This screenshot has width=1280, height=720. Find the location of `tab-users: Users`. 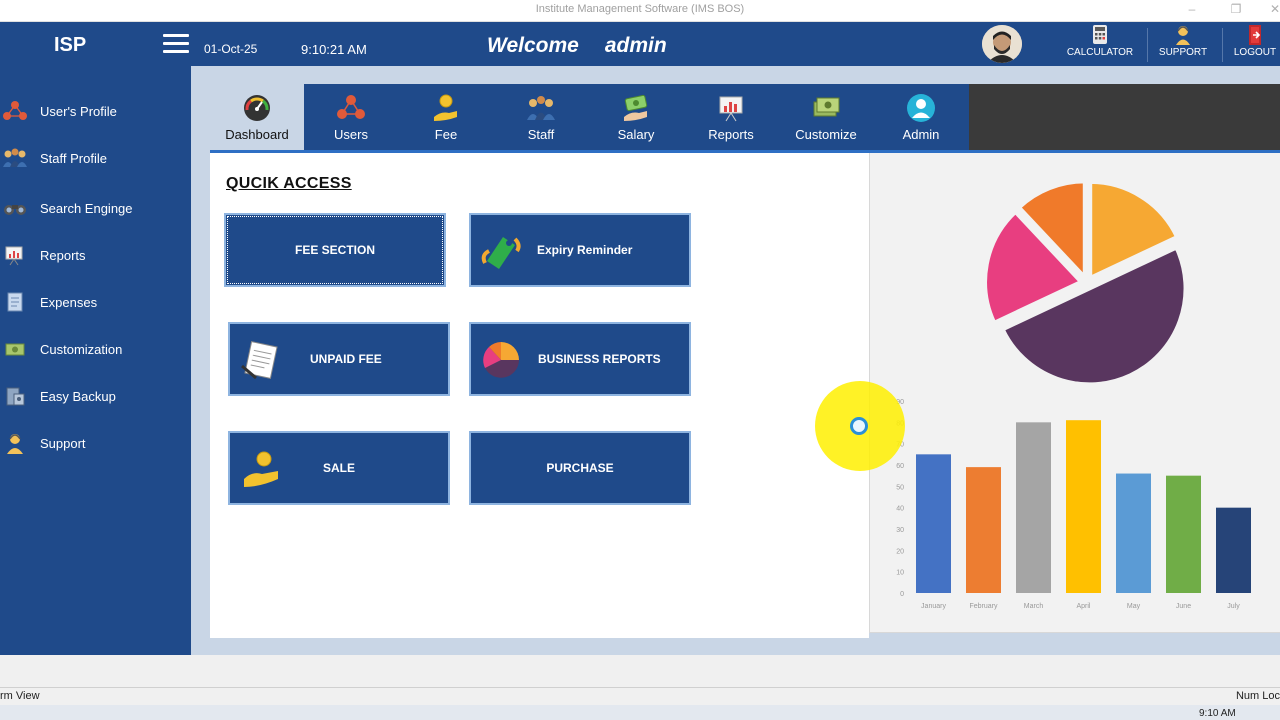

tab-users: Users is located at coordinates (351, 117).